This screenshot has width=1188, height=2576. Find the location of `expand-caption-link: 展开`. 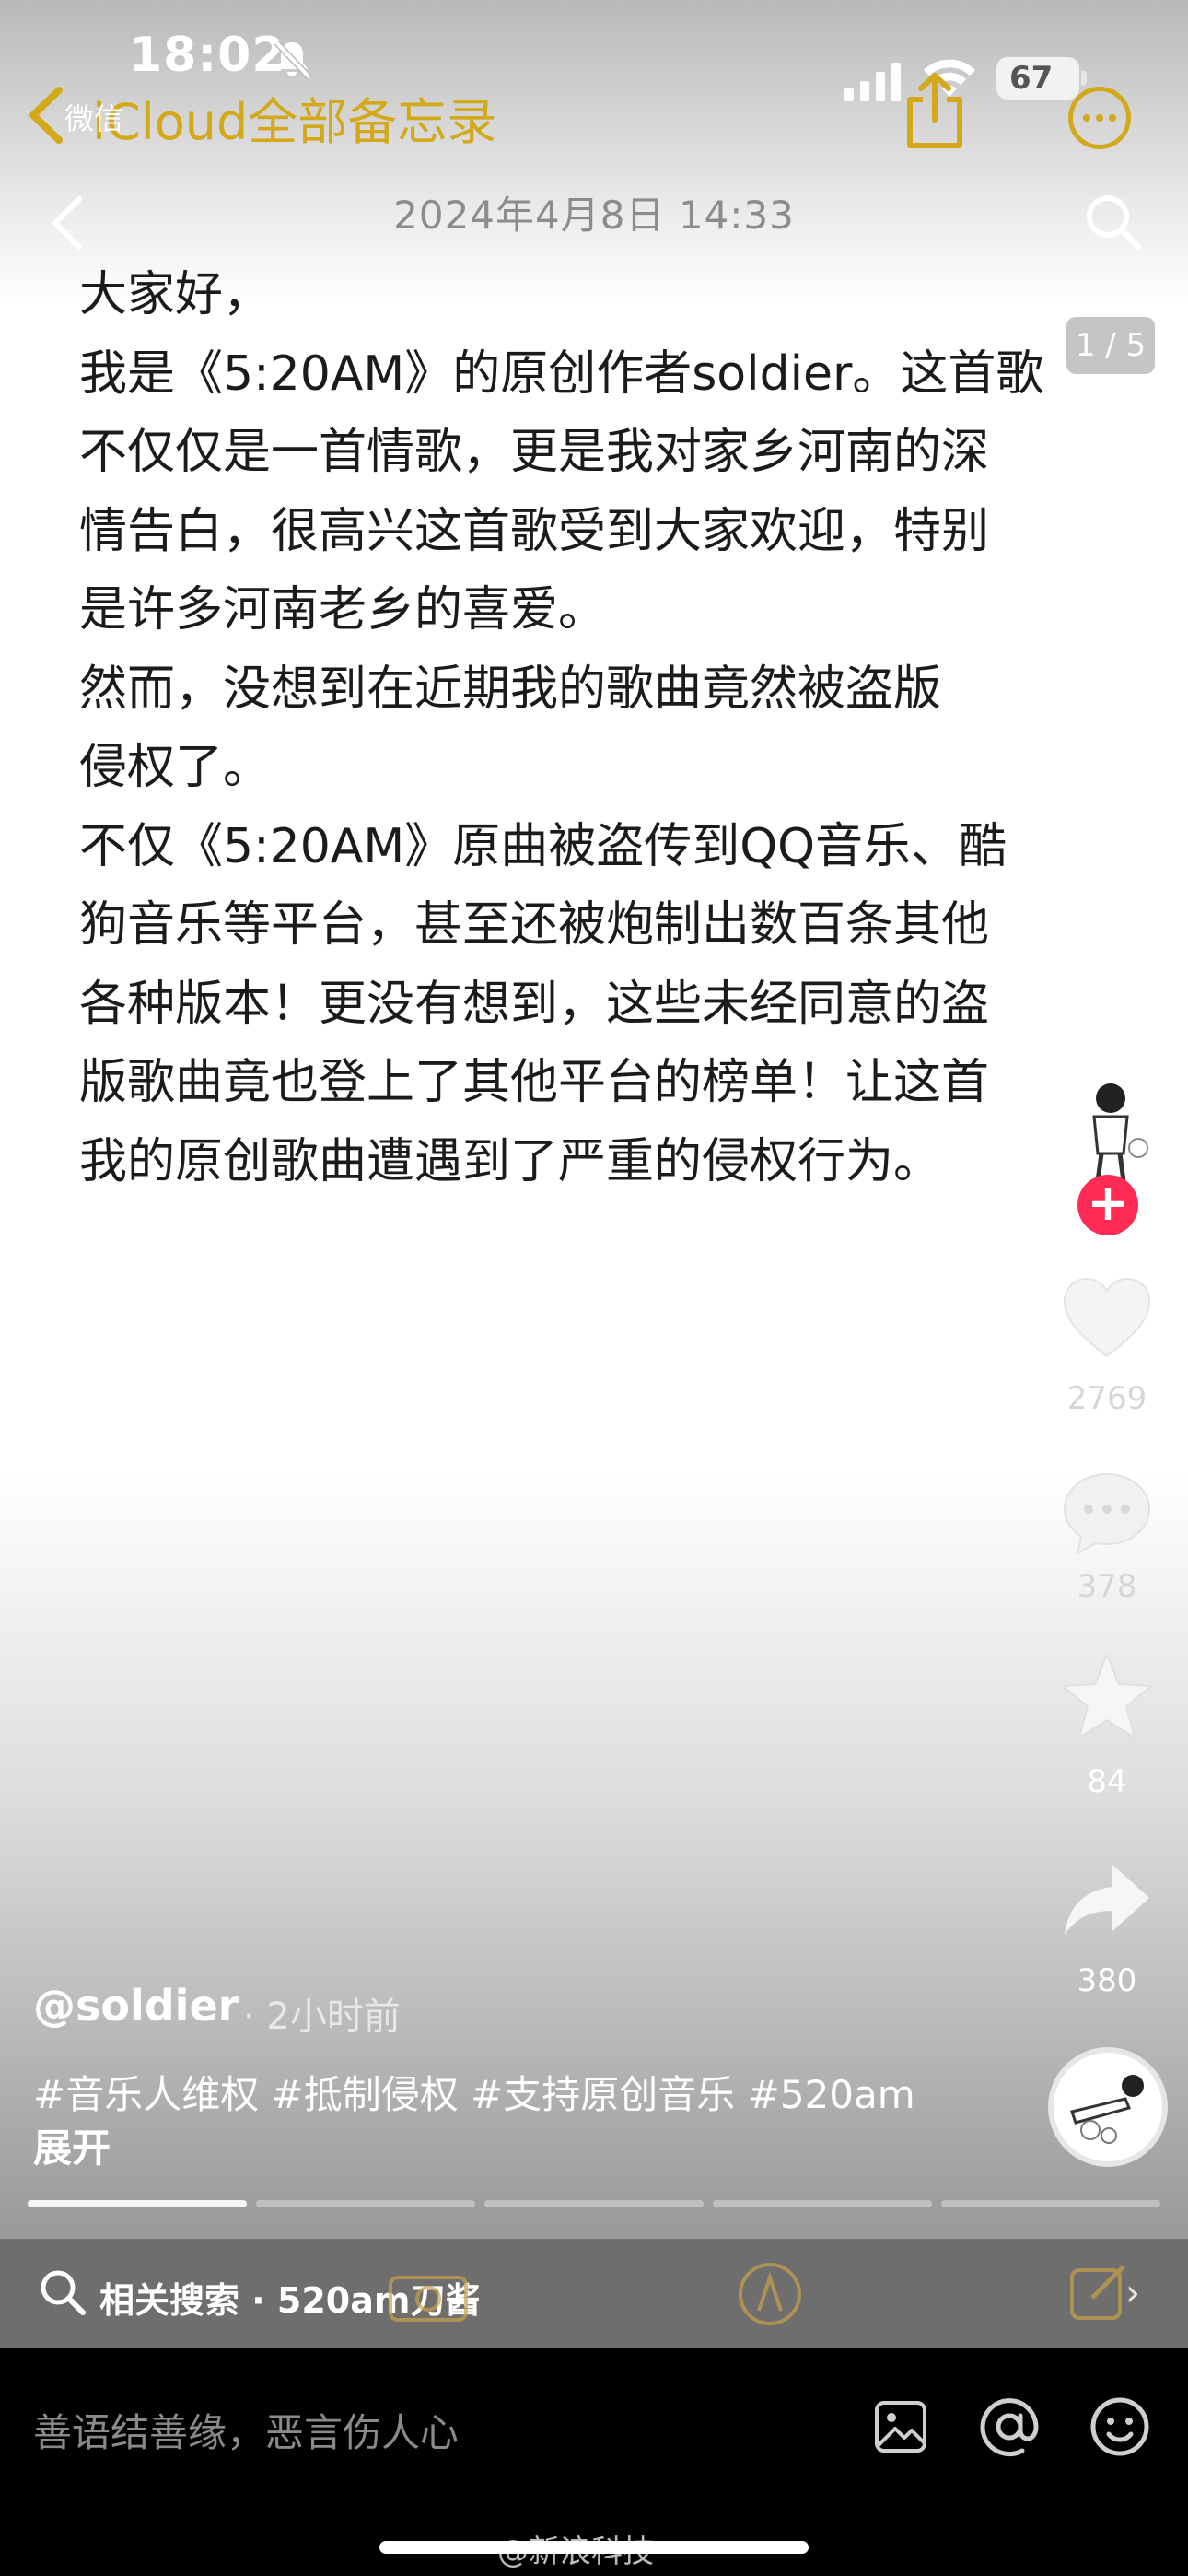

expand-caption-link: 展开 is located at coordinates (72, 2145).